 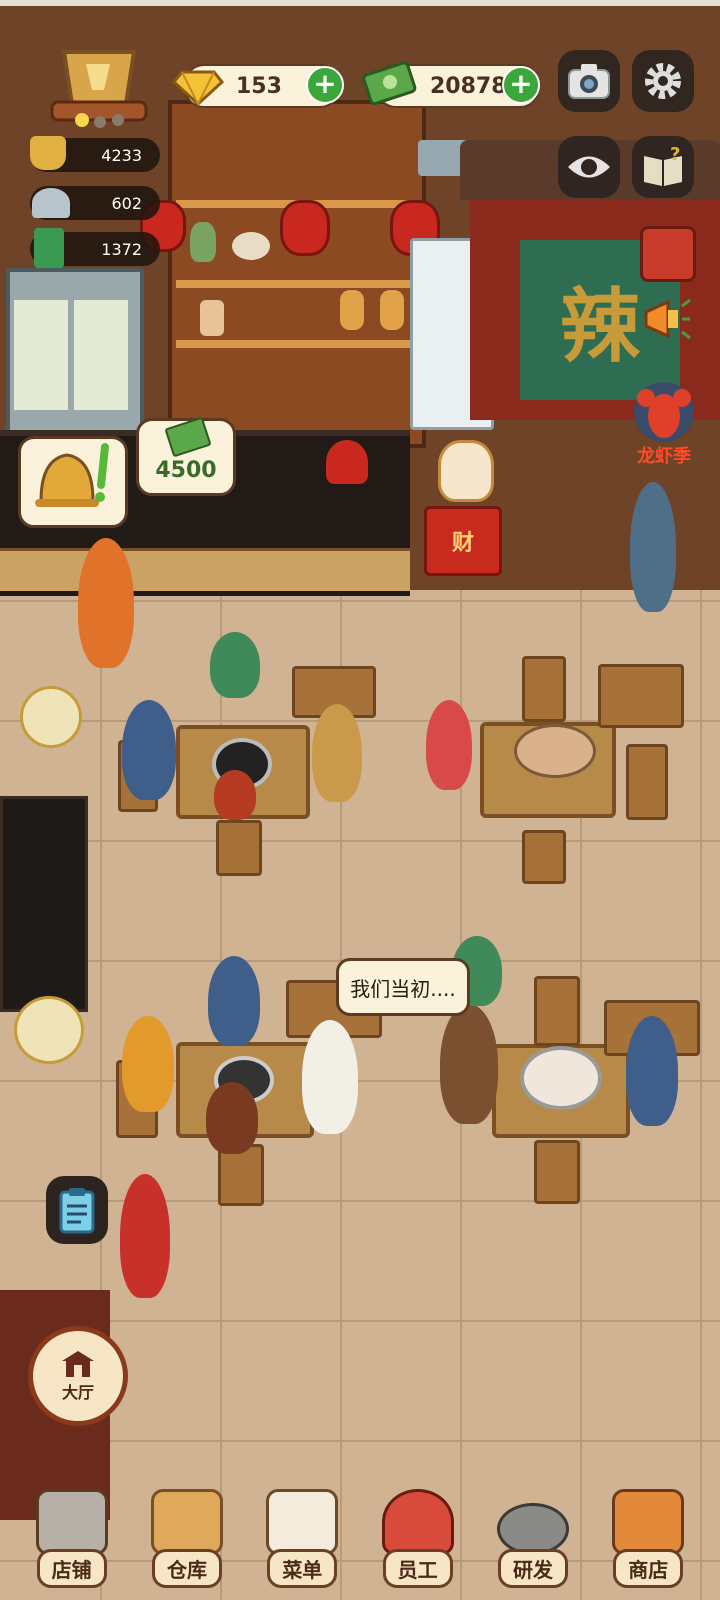 What do you see at coordinates (555, 751) in the screenshot?
I see `seafood-dish` at bounding box center [555, 751].